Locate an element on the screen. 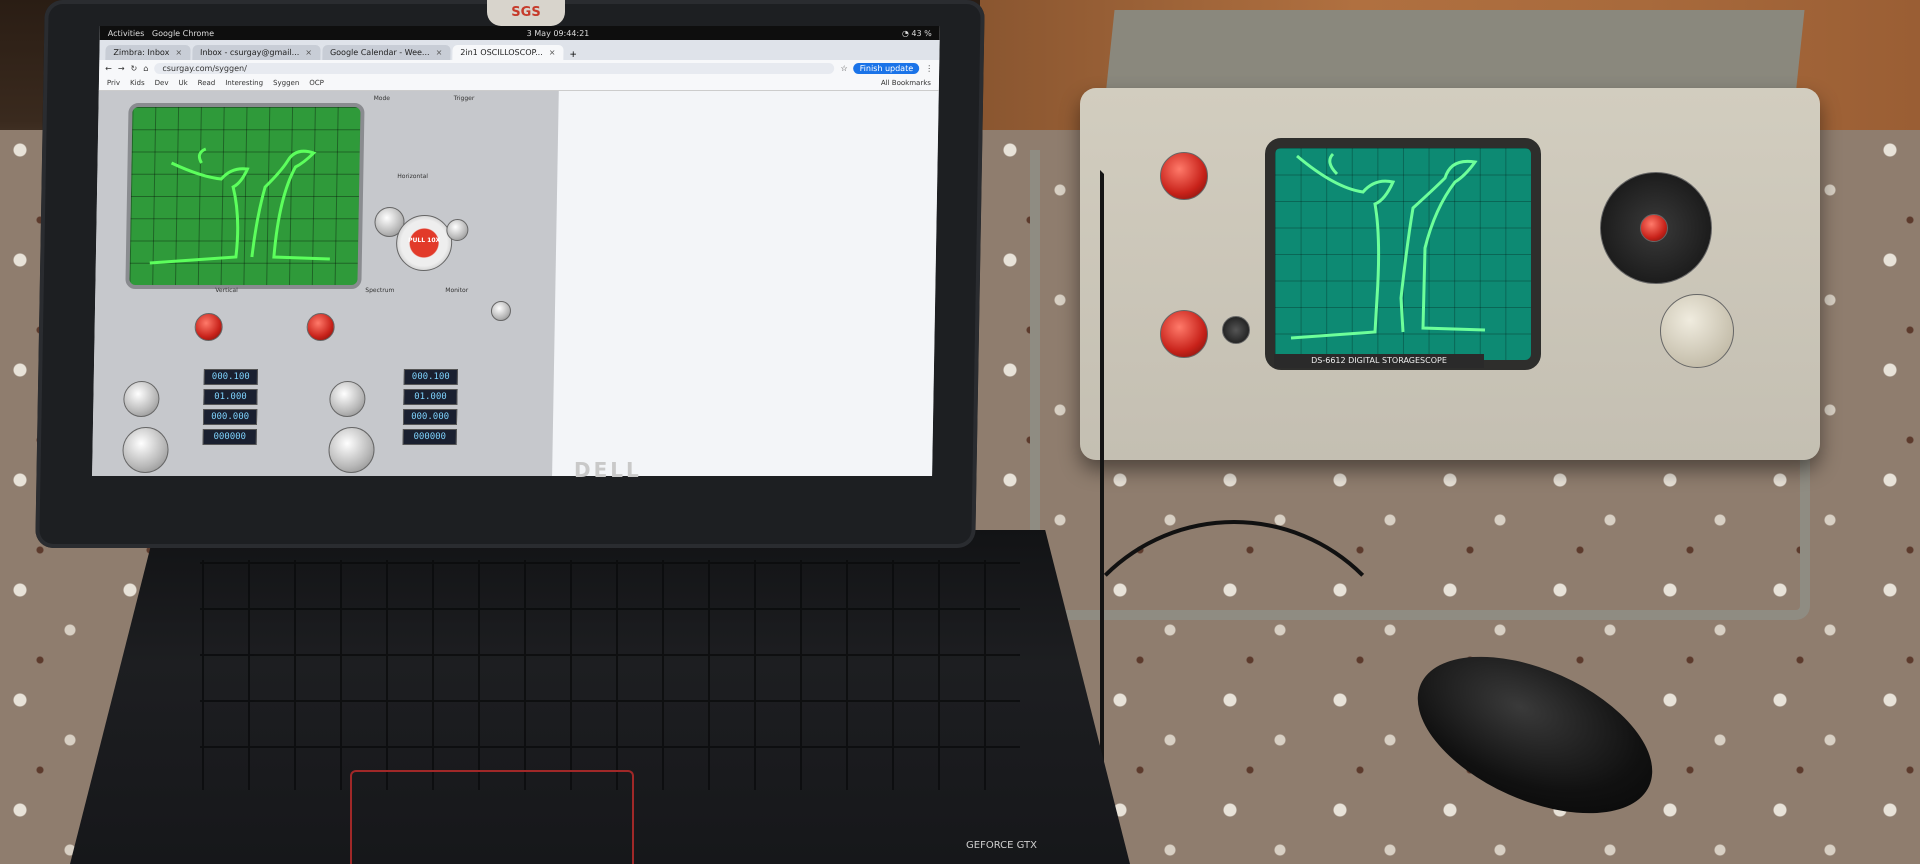  sgs-trust-tag: SGS TRUST is located at coordinates (526, 23).